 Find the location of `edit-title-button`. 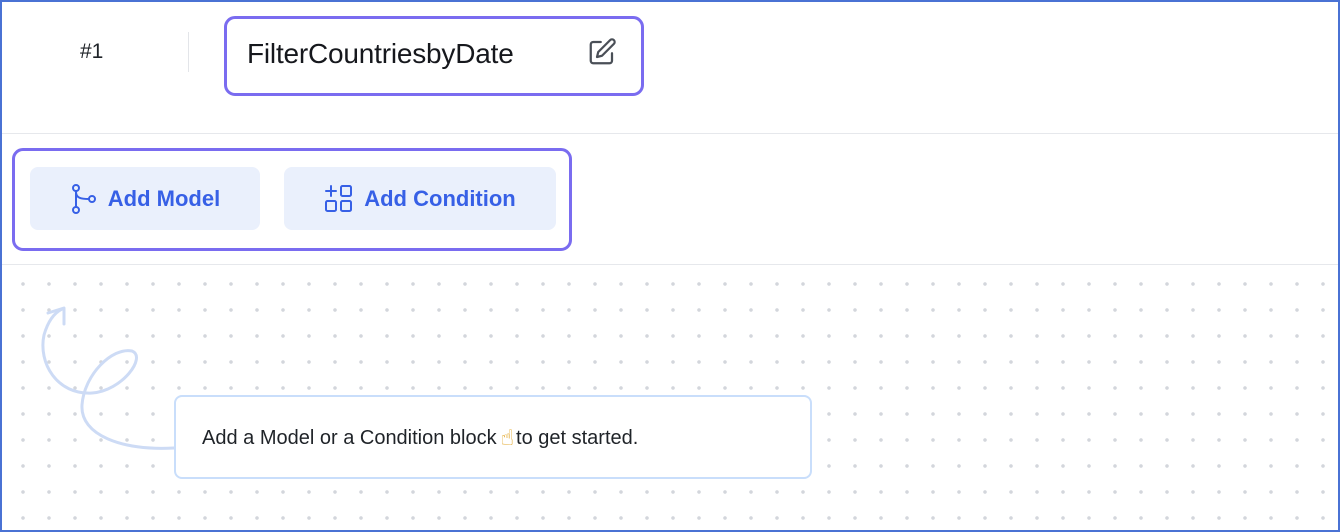

edit-title-button is located at coordinates (602, 54).